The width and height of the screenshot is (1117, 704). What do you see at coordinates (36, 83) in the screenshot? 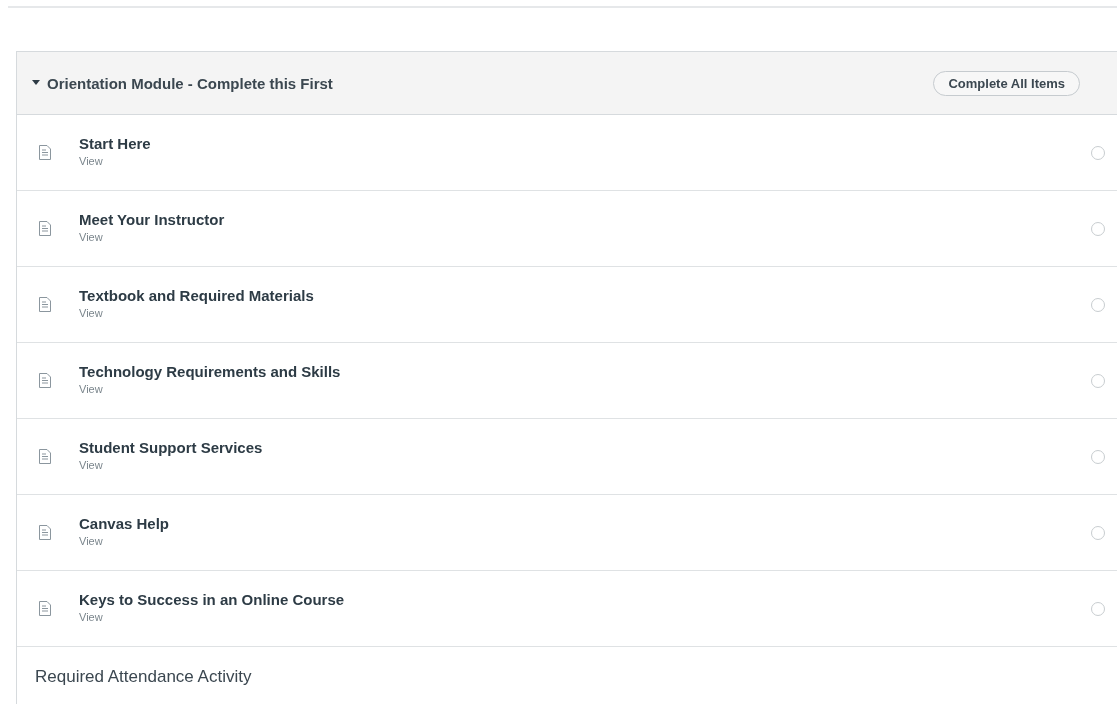
I see `caret-icon` at bounding box center [36, 83].